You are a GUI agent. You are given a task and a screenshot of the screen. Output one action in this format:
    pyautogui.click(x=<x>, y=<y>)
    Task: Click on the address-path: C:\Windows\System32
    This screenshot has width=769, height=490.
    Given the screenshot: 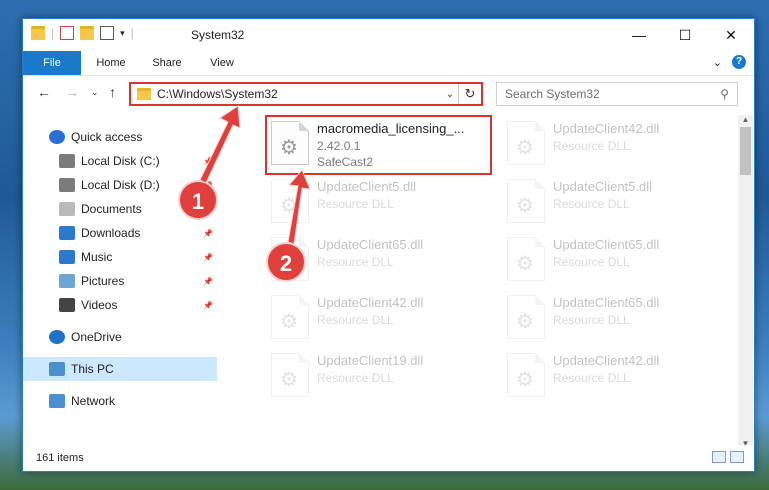 What is the action you would take?
    pyautogui.click(x=299, y=94)
    